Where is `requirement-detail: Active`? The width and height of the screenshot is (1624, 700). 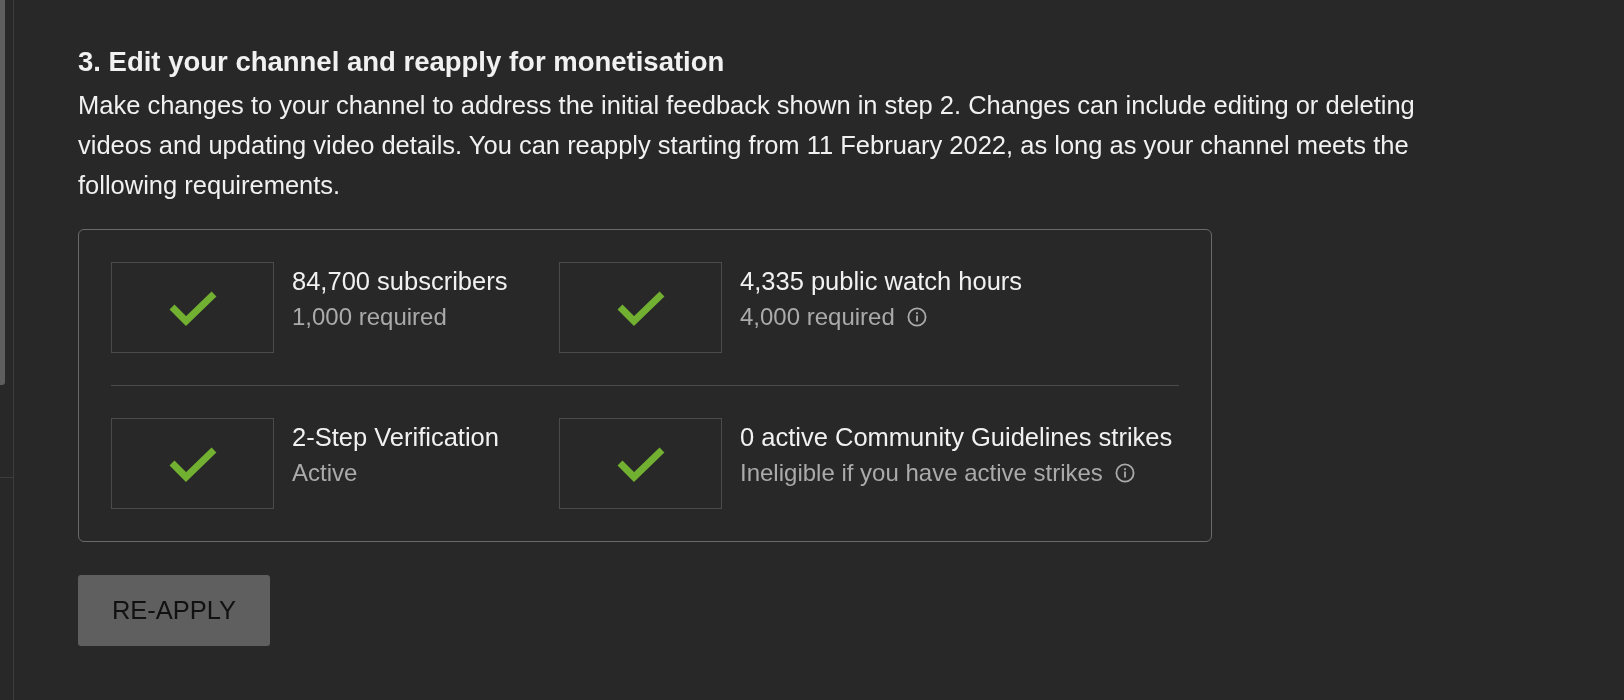
requirement-detail: Active is located at coordinates (325, 473).